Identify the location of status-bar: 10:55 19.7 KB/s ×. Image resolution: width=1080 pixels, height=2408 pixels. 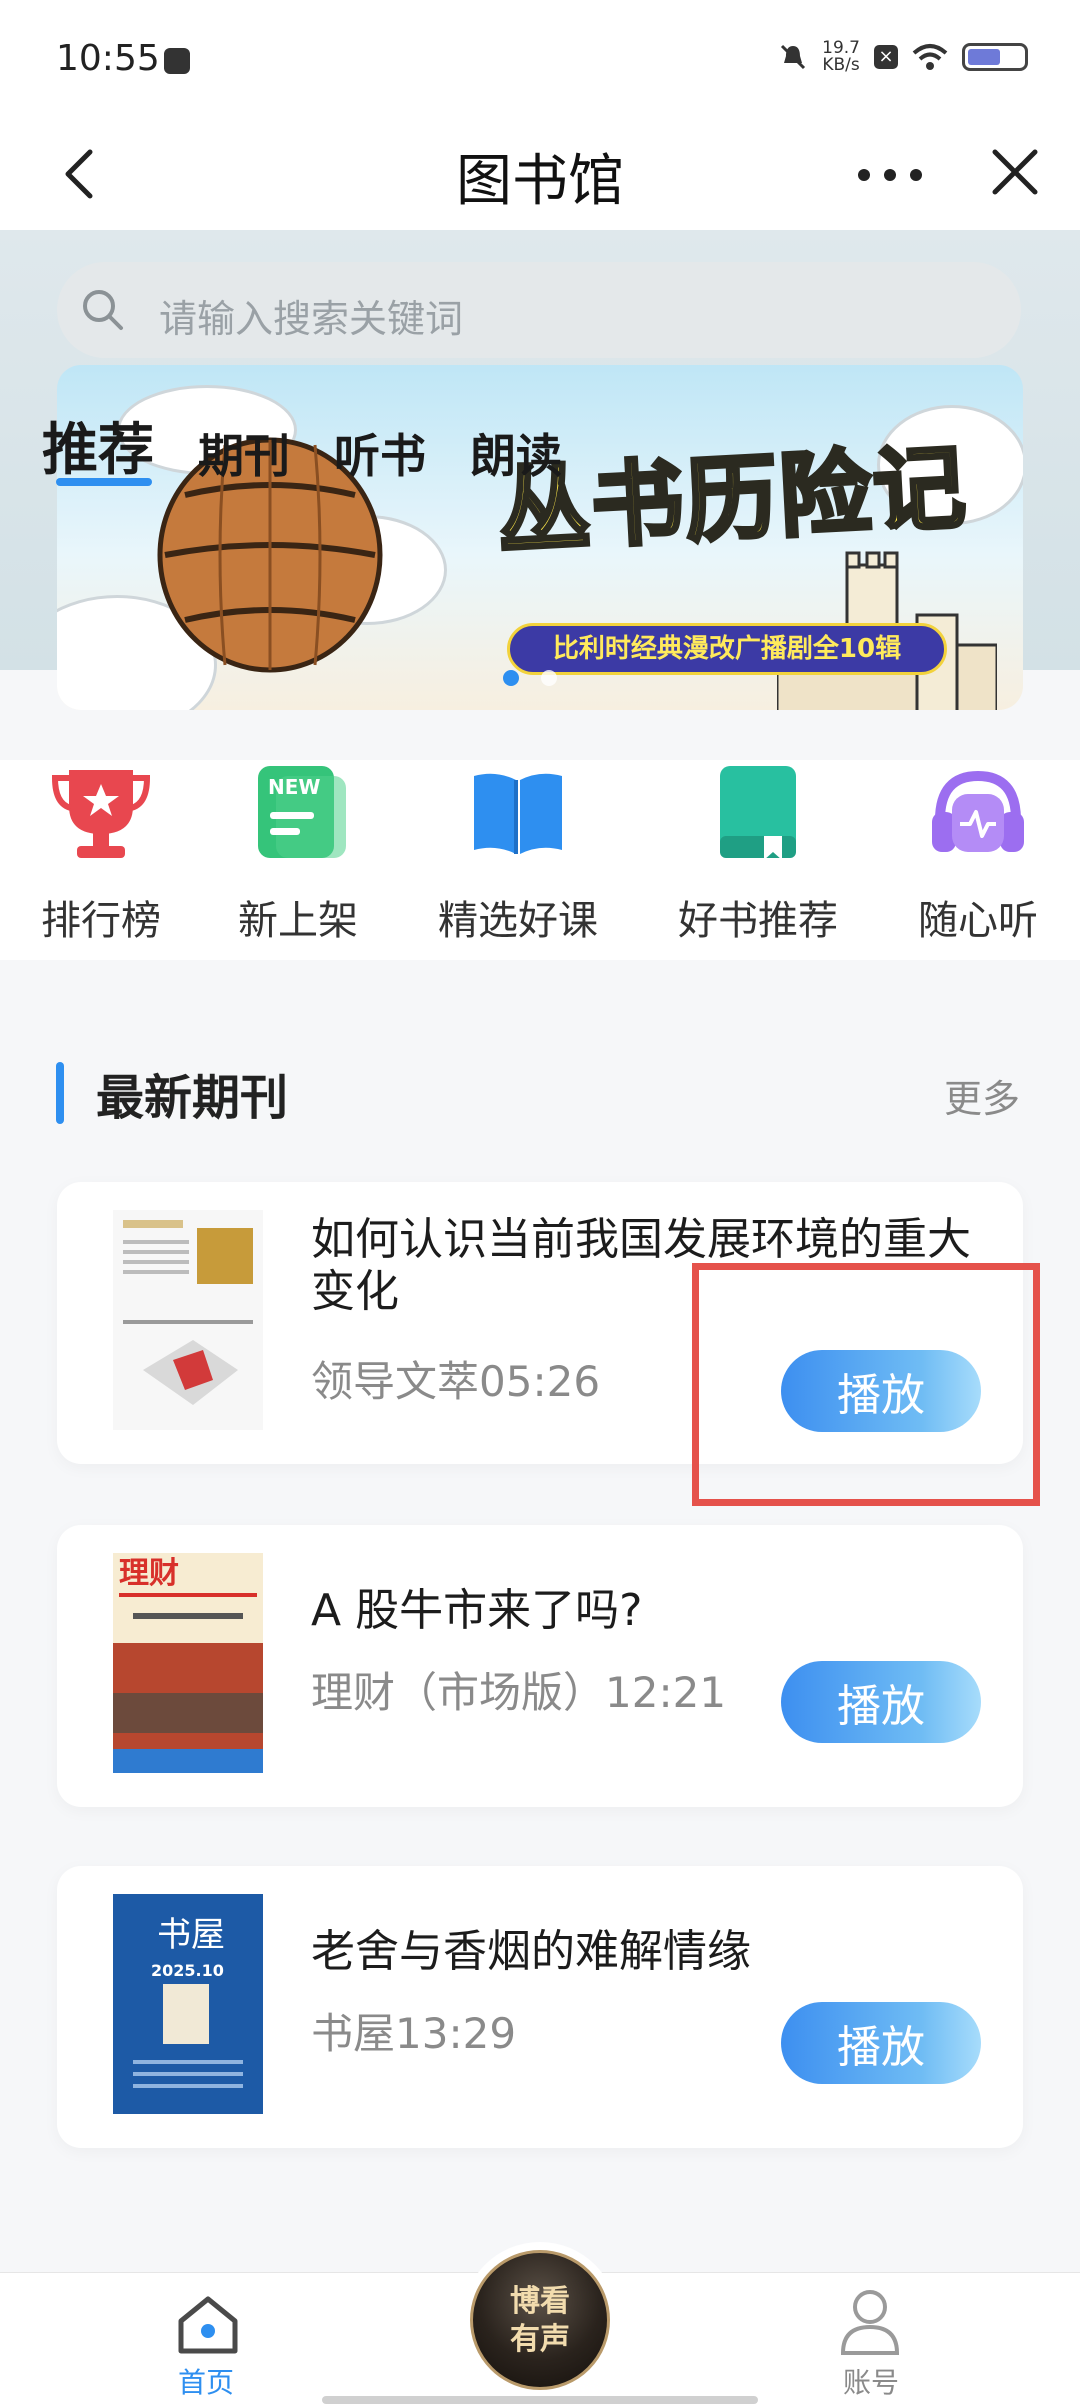
(540, 60).